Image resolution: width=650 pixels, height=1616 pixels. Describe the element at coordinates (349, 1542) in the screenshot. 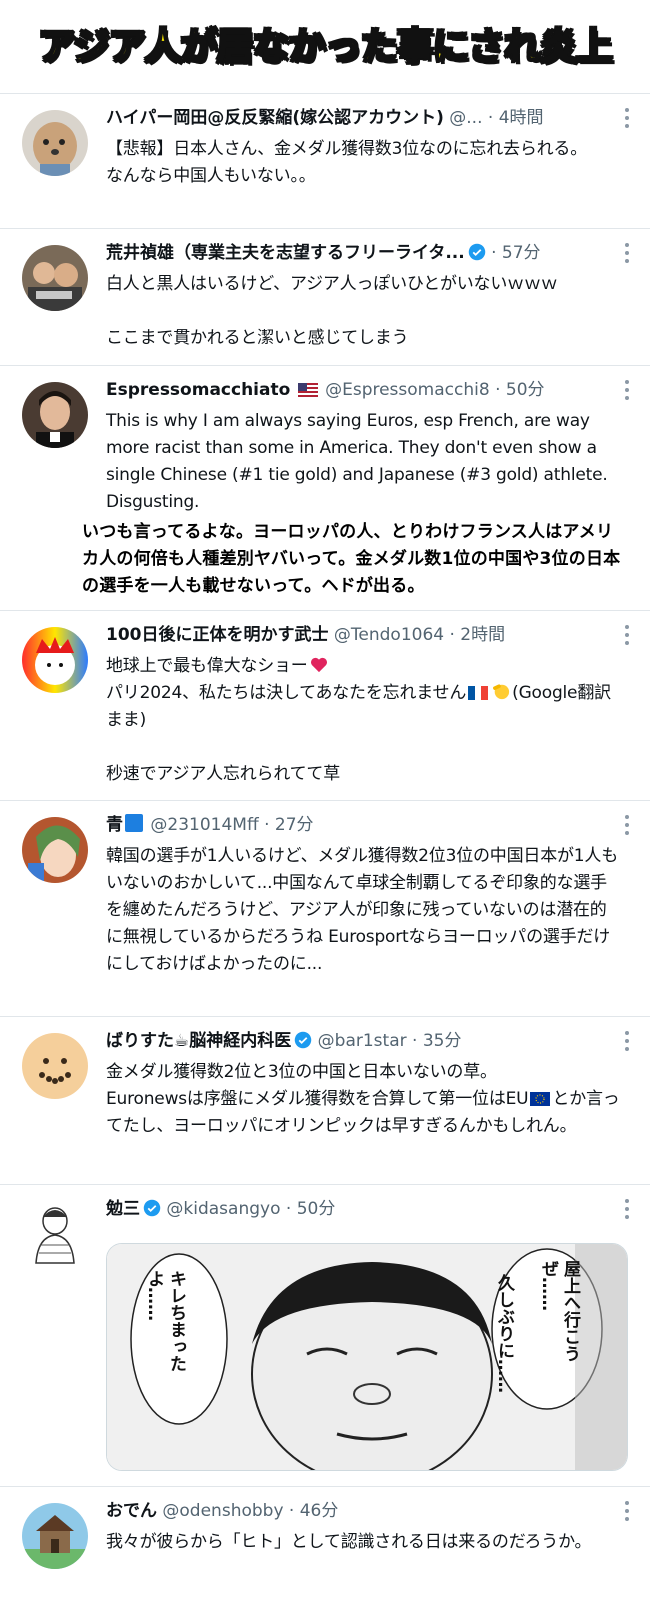

I see `post-text: 我々が彼らから「ヒト」として認識される日は来るのだろうか。` at that location.